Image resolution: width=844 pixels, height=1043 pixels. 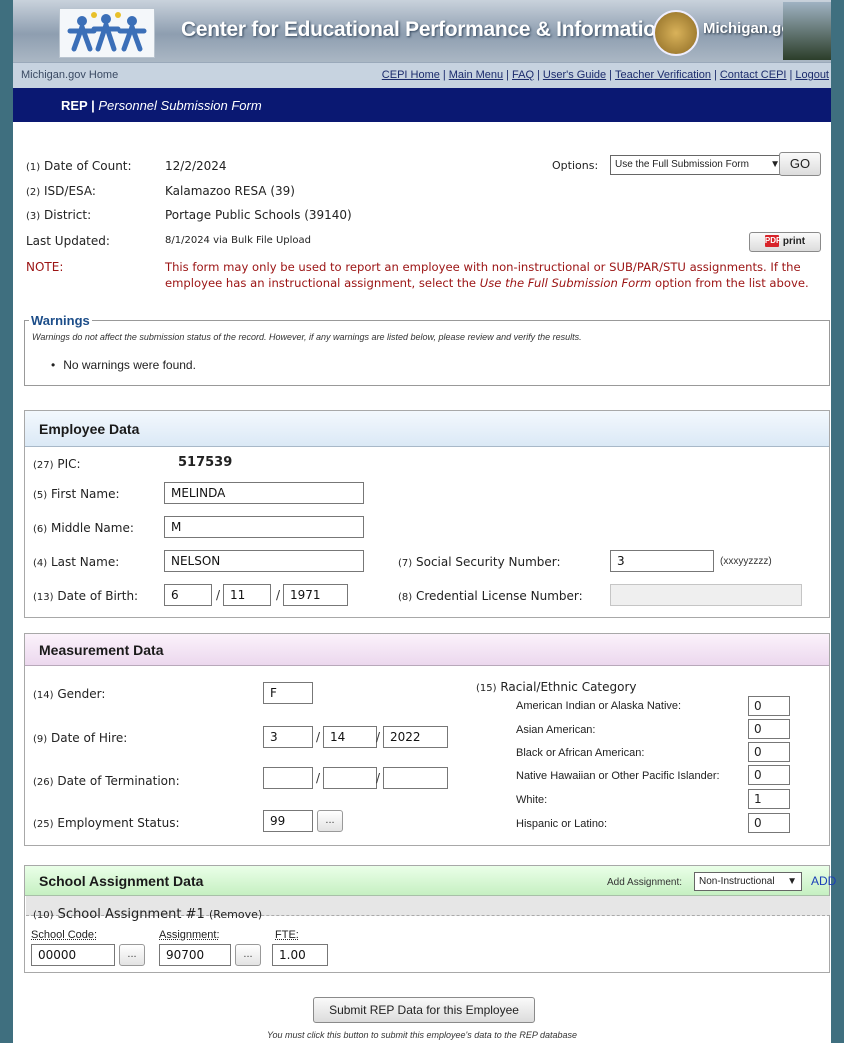 I want to click on credential-license-label: (8) Credential License Number:, so click(x=490, y=596).